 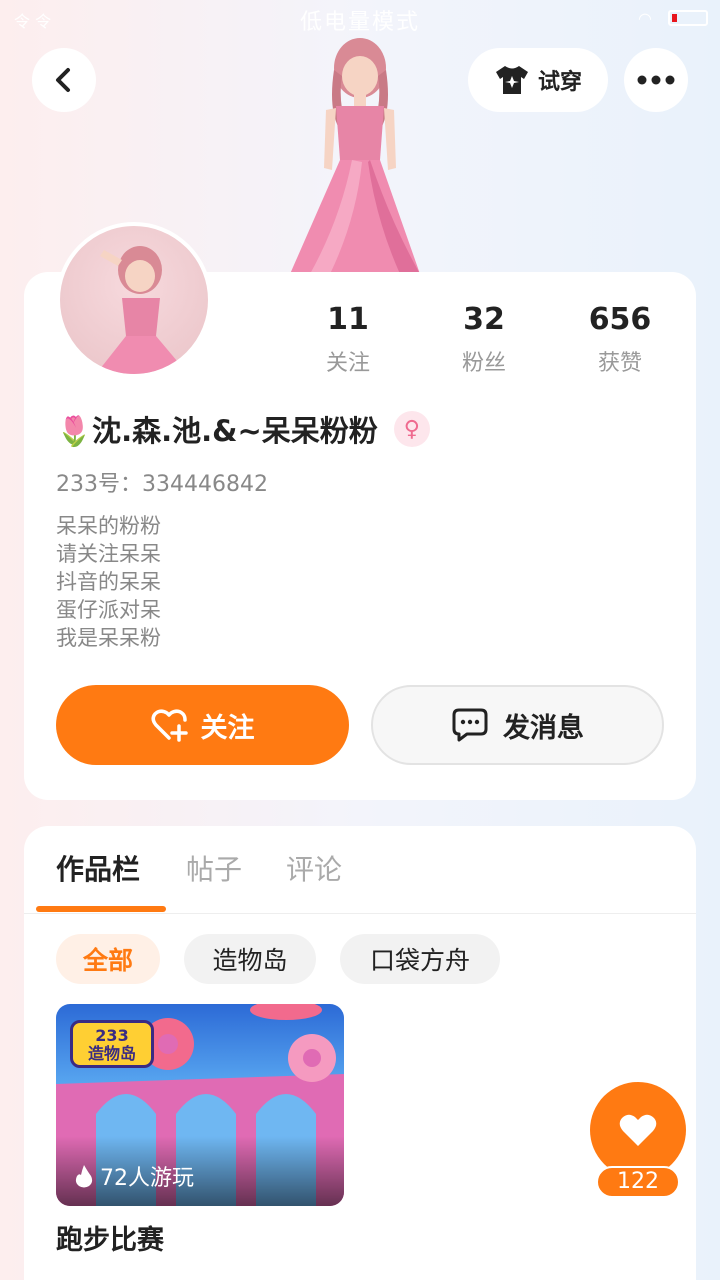 What do you see at coordinates (98, 868) in the screenshot?
I see `tab-works: 作品栏` at bounding box center [98, 868].